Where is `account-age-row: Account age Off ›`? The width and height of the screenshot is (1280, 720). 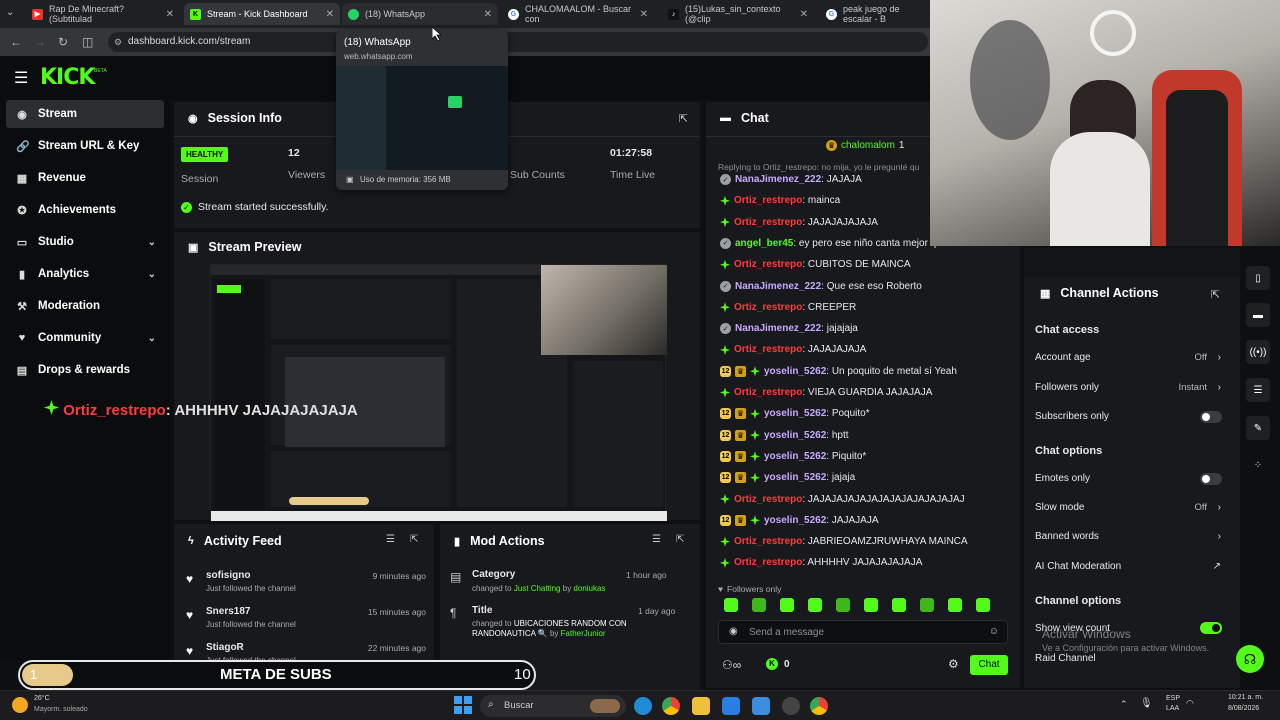
account-age-row: Account age Off › is located at coordinates (1130, 357).